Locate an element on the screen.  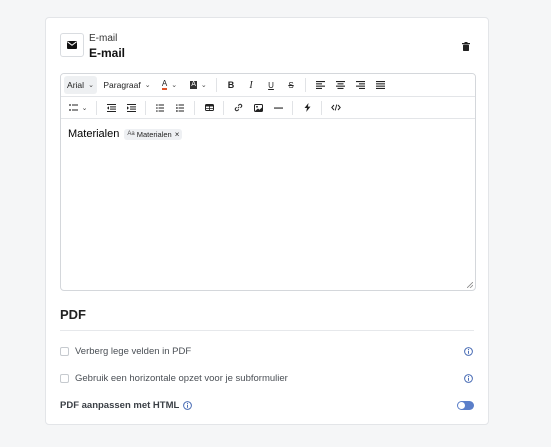
font-family-value: Arial is located at coordinates (76, 85).